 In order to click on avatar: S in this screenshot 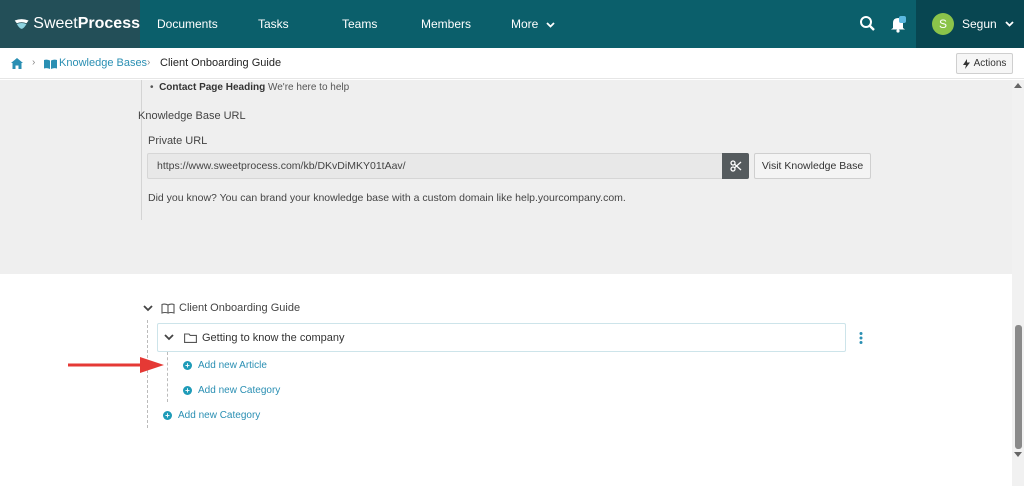, I will do `click(943, 24)`.